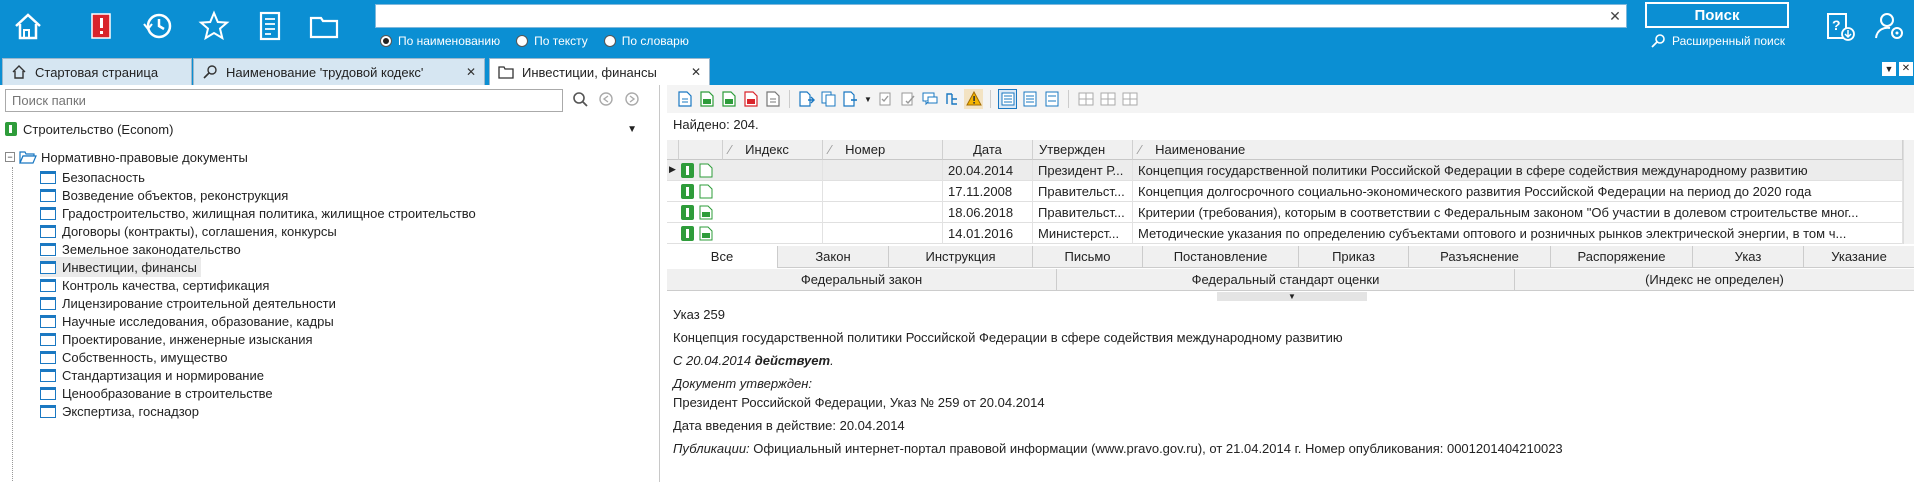 This screenshot has width=1914, height=482. I want to click on tree-folder: Экспертиза, госнадзор, so click(121, 411).